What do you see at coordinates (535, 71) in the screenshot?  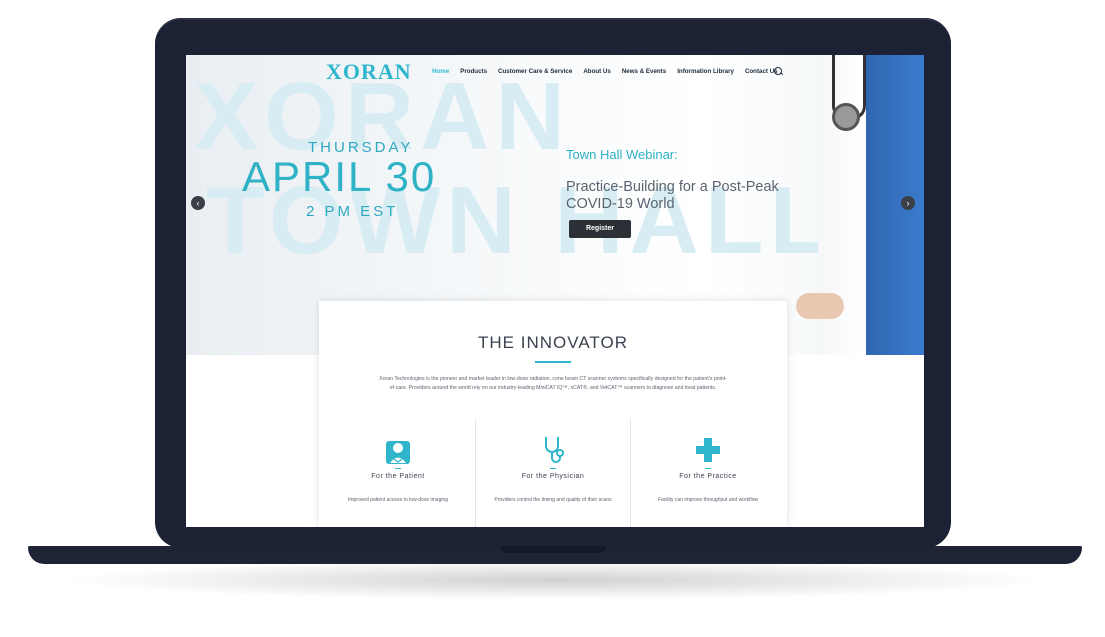 I see `nav-customer-care: Customer Care & Service` at bounding box center [535, 71].